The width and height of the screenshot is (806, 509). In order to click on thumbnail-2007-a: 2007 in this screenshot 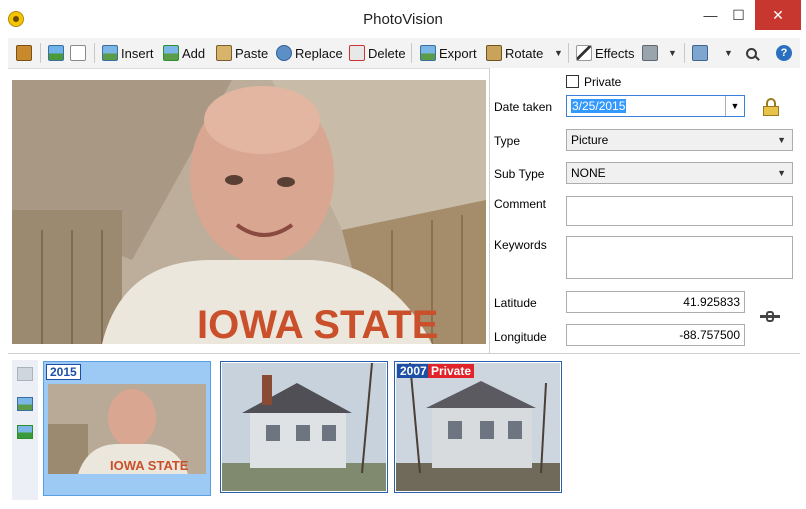, I will do `click(304, 427)`.